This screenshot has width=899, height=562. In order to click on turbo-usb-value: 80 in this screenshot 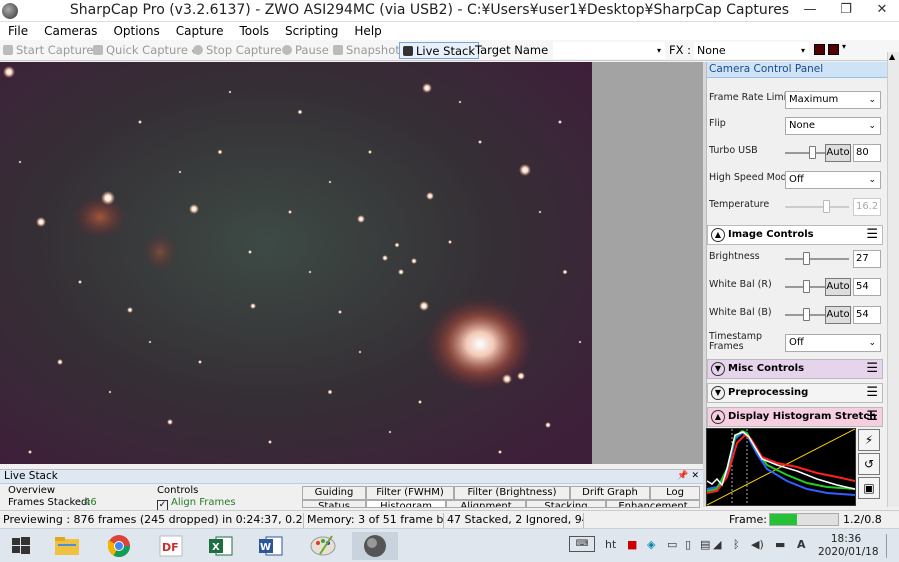, I will do `click(867, 153)`.